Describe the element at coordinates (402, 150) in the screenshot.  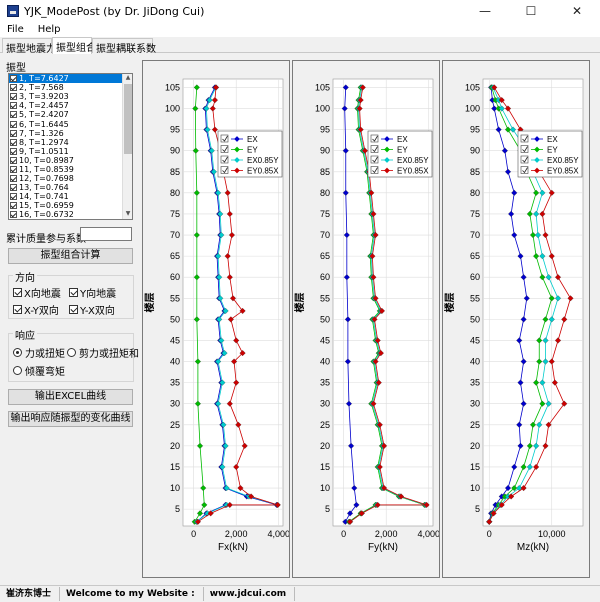
I see `legend-label: EY` at that location.